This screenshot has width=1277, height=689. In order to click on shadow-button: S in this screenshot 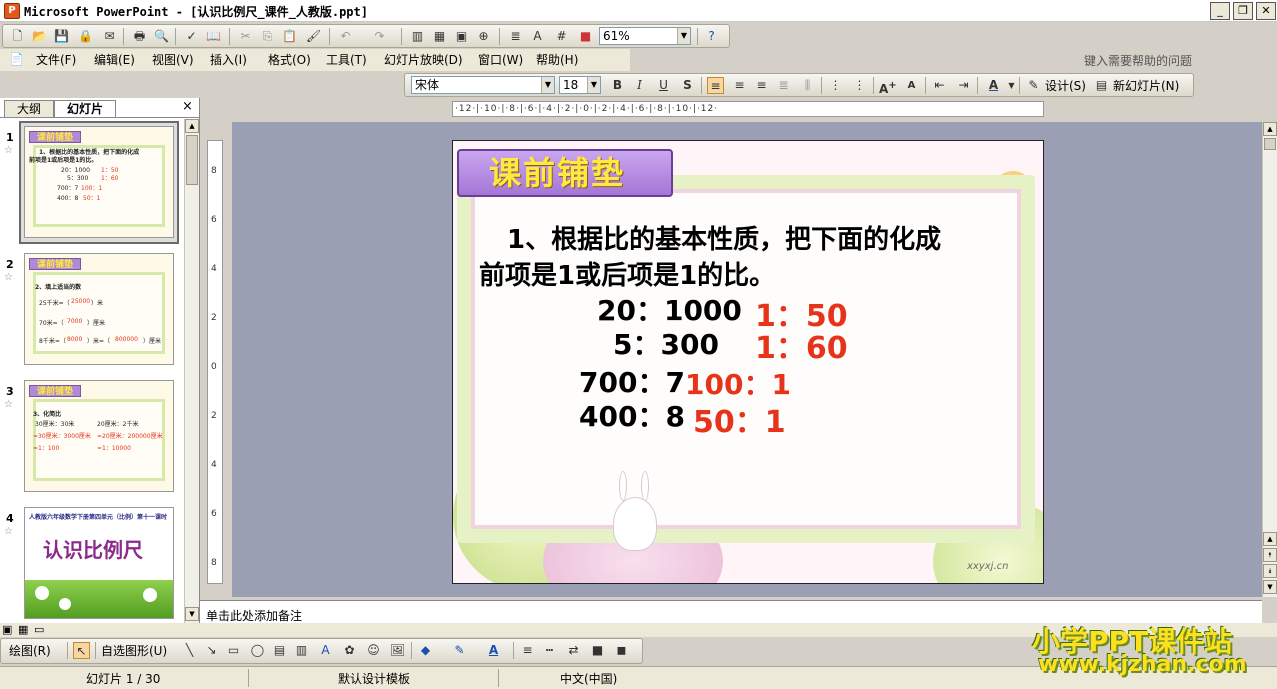, I will do `click(687, 85)`.